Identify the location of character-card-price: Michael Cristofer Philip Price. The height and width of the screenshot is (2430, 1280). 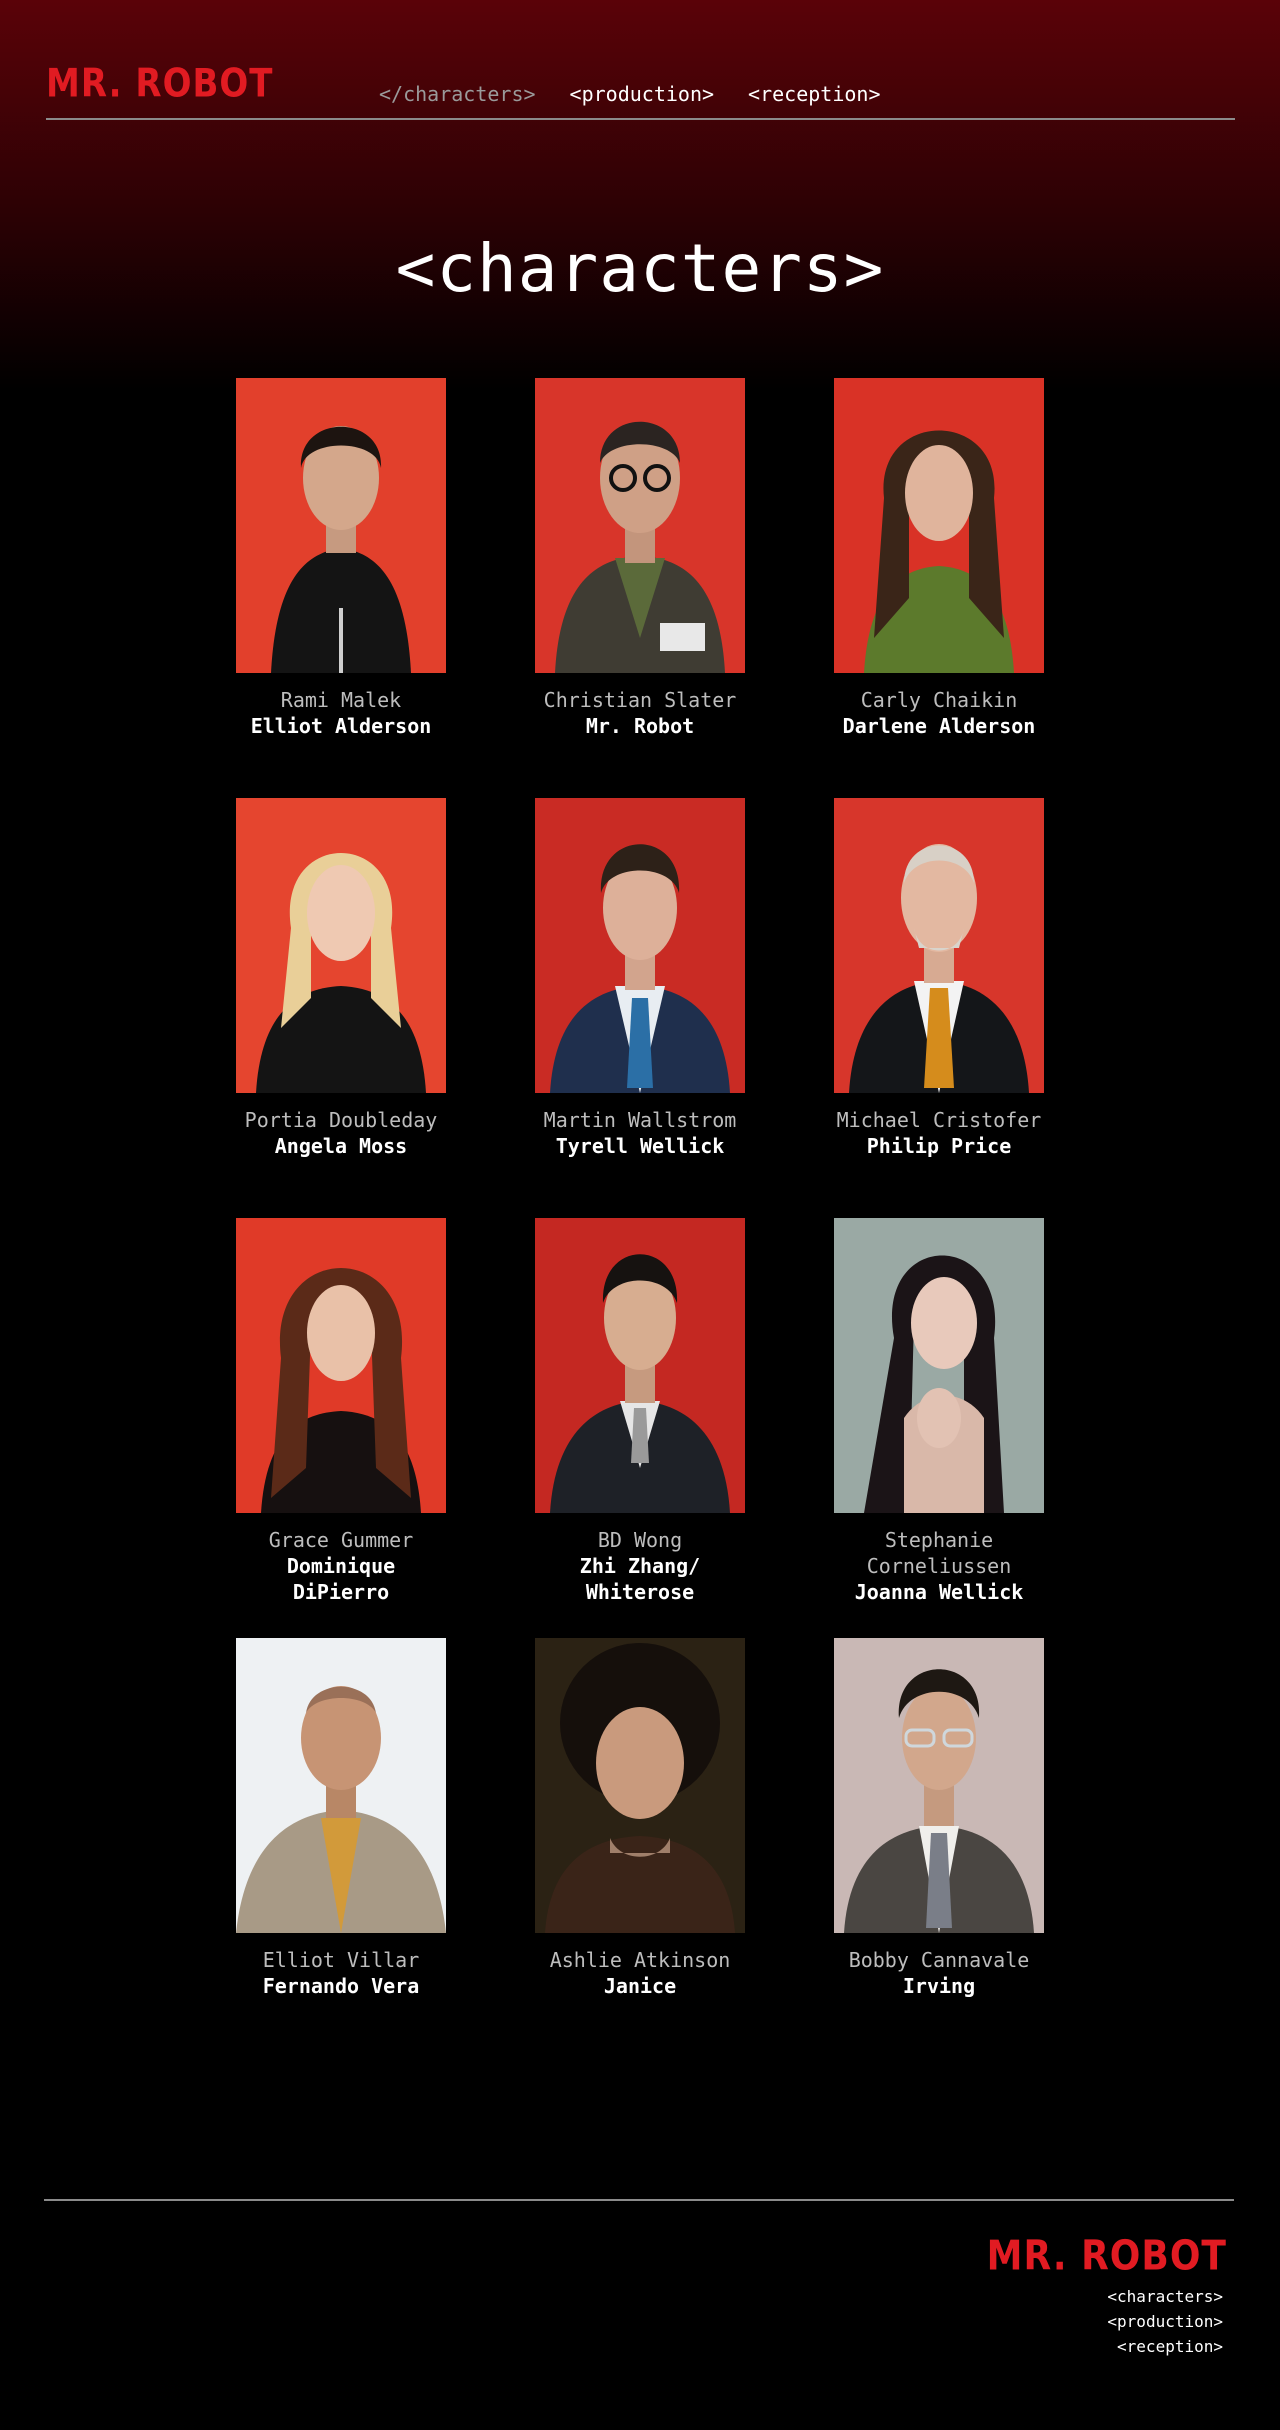
(939, 1008).